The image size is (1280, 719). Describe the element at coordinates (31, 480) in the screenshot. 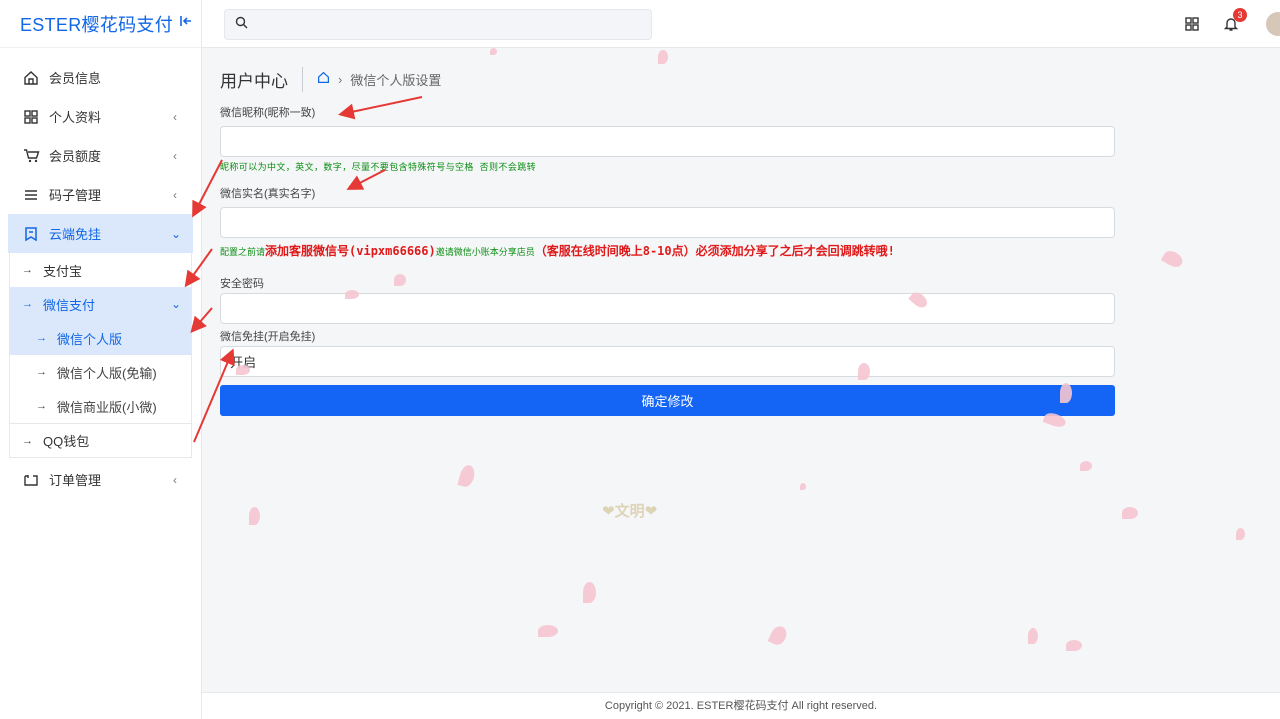

I see `folder-icon` at that location.